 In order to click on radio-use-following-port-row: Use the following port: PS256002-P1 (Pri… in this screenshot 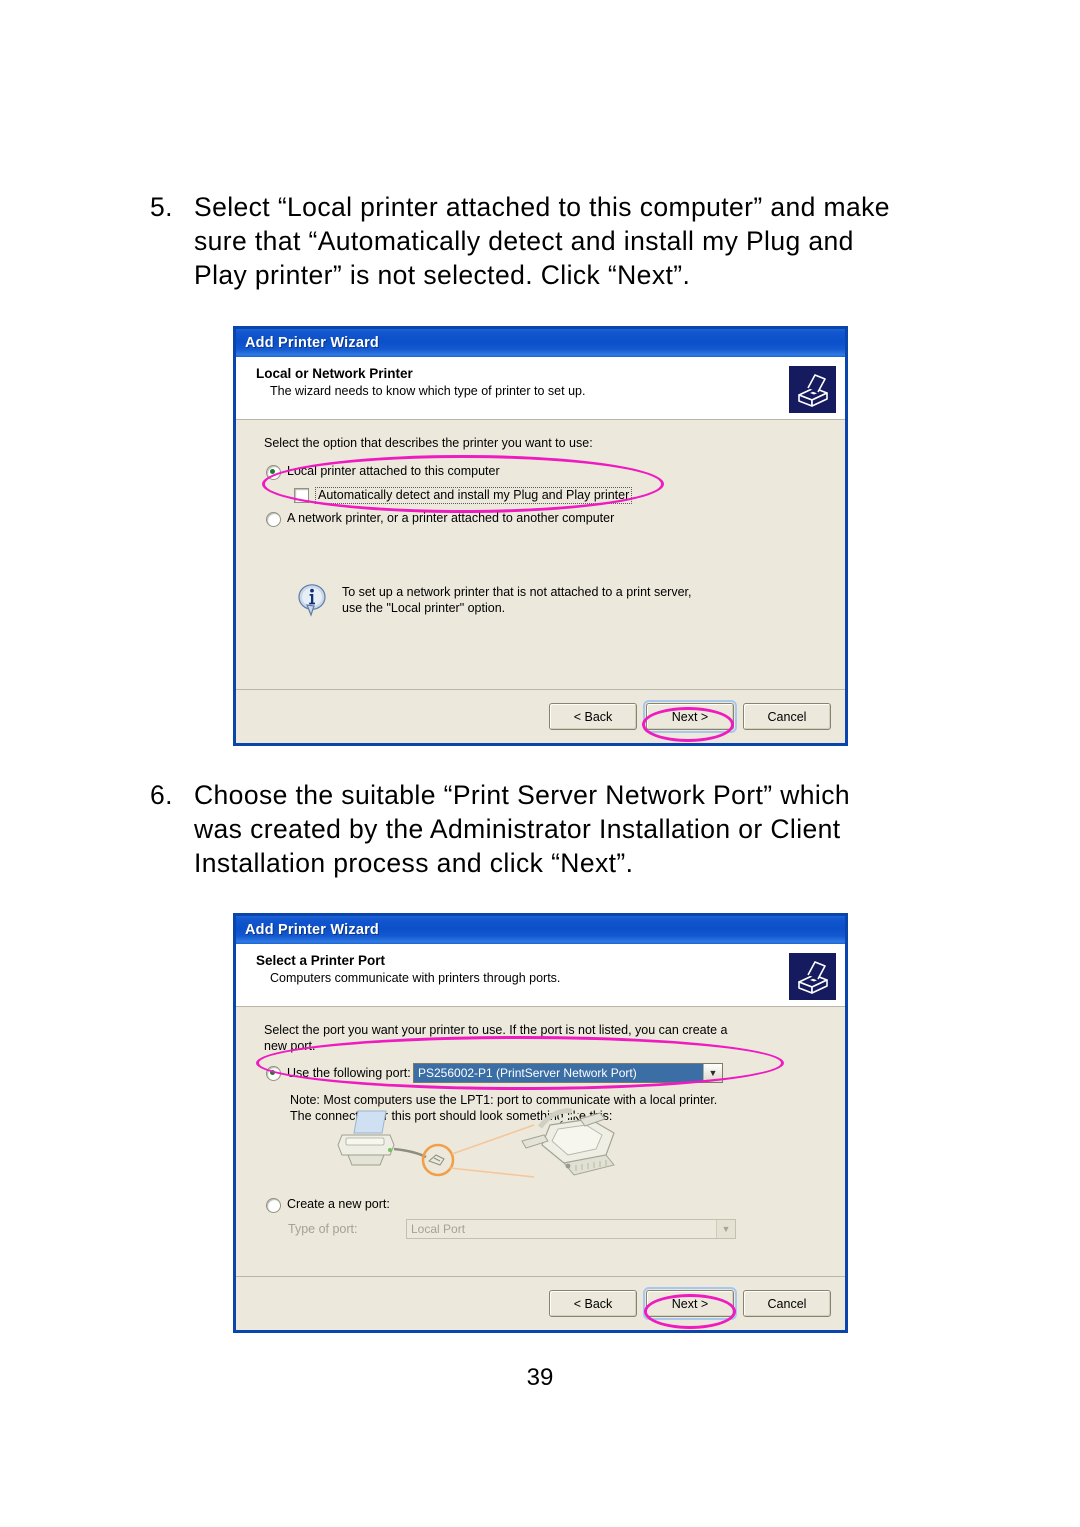, I will do `click(545, 1073)`.